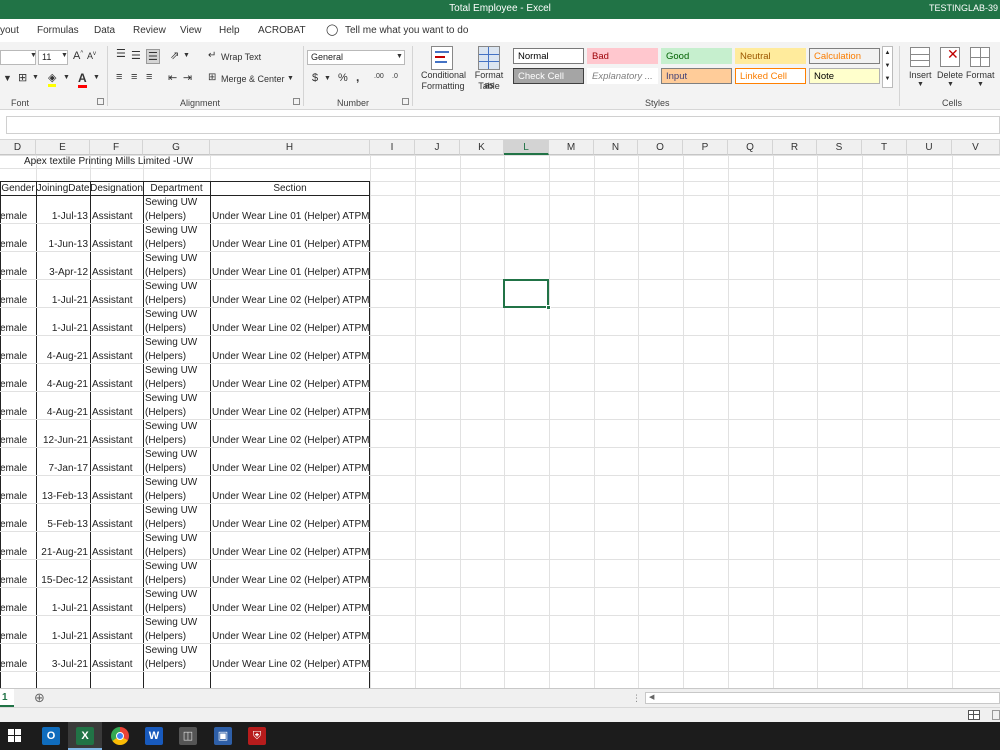 The width and height of the screenshot is (1000, 750). Describe the element at coordinates (51, 736) in the screenshot. I see `outlook-icon: O` at that location.